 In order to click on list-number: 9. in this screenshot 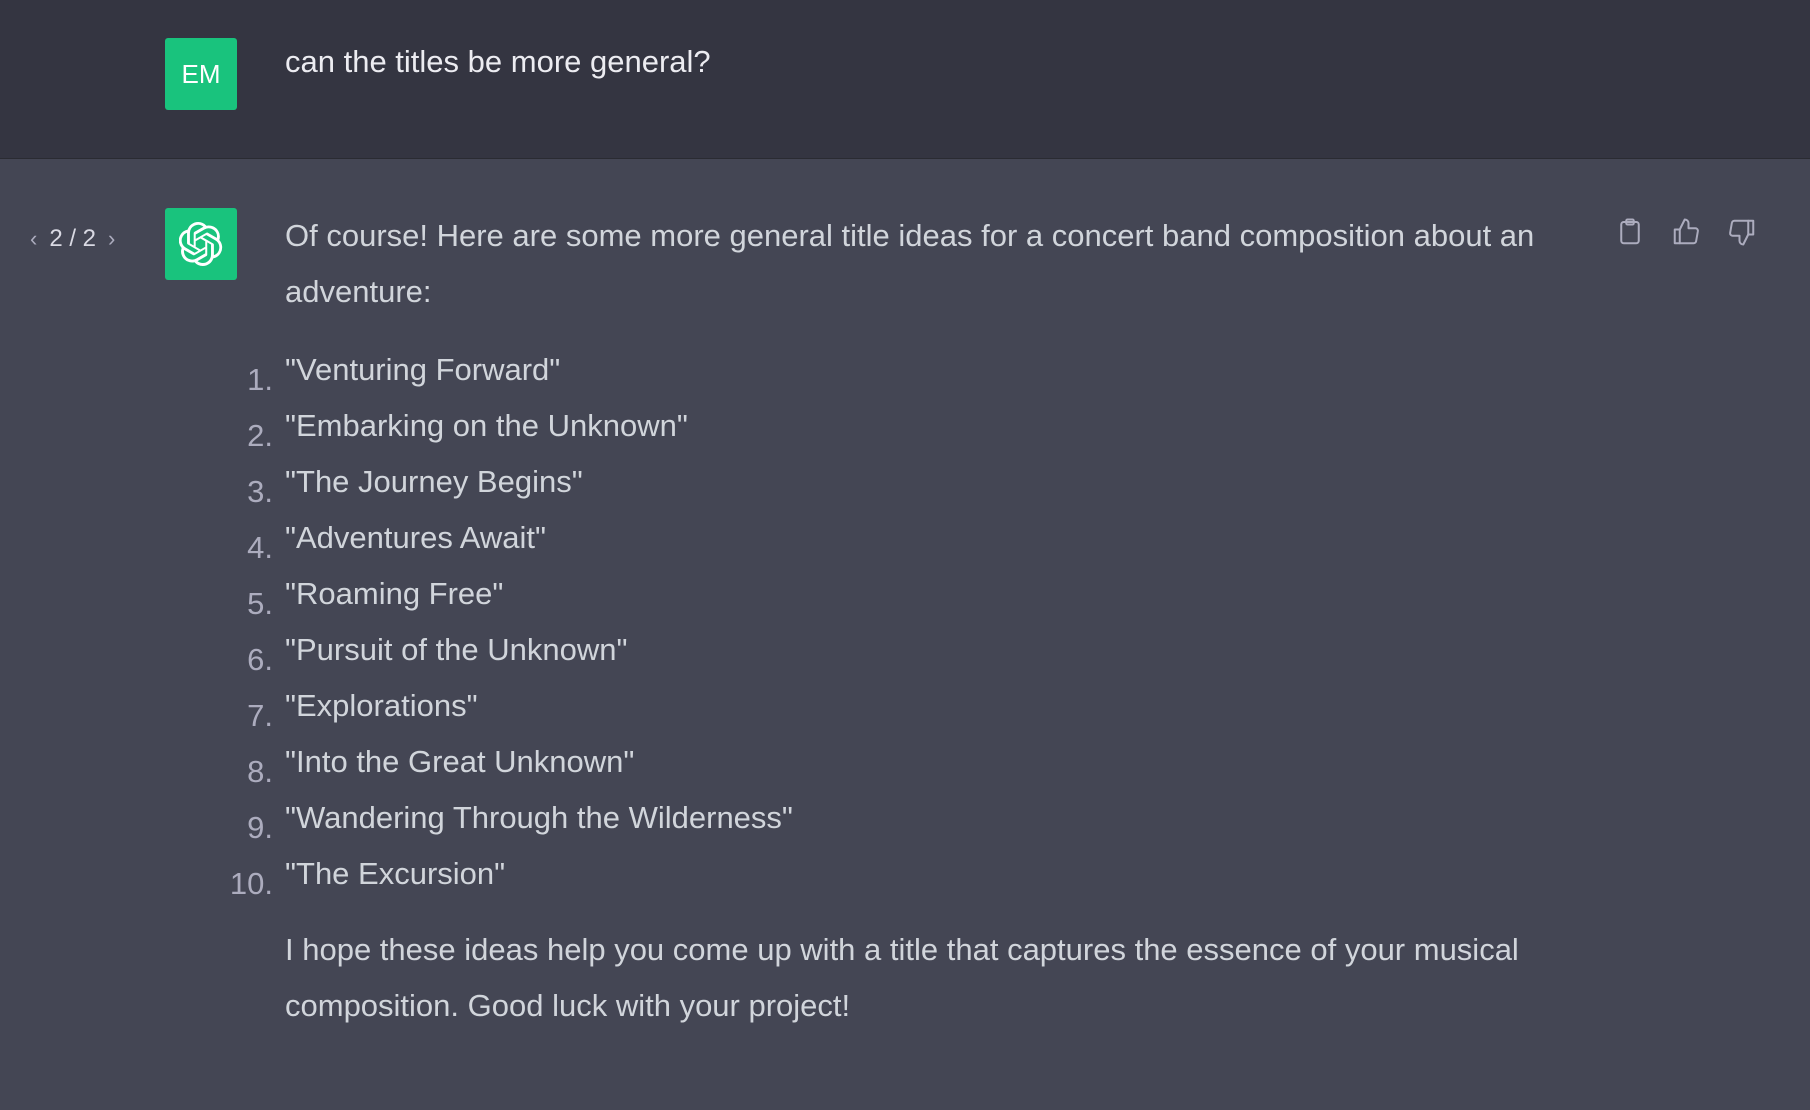, I will do `click(260, 827)`.